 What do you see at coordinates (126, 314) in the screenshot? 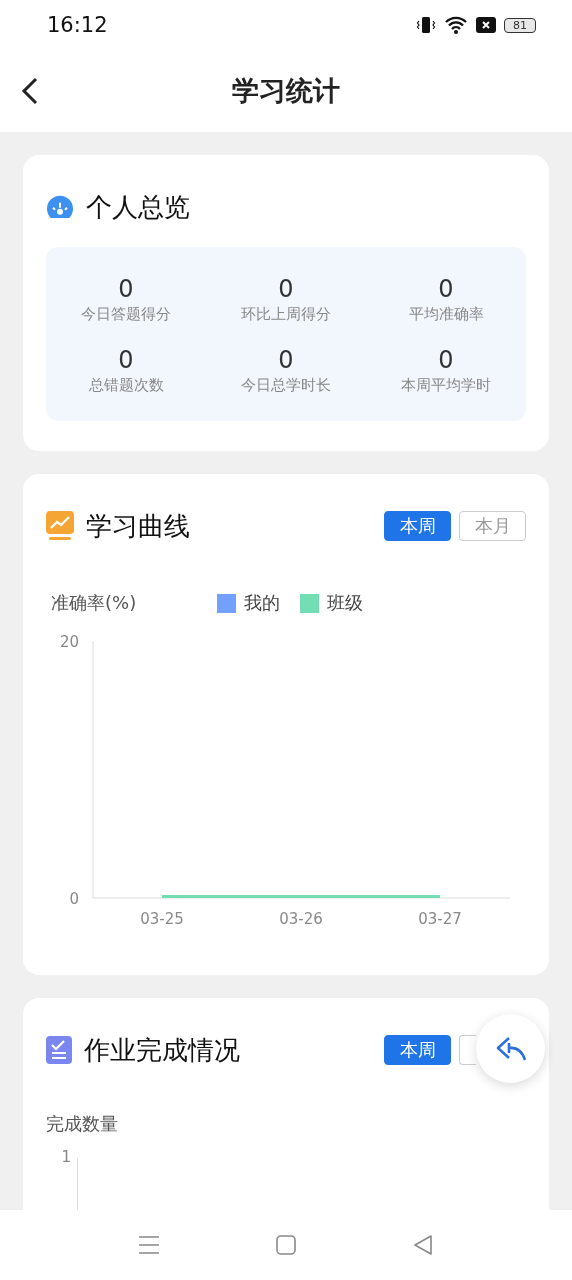
I see `stat-label: 今日答题得分` at bounding box center [126, 314].